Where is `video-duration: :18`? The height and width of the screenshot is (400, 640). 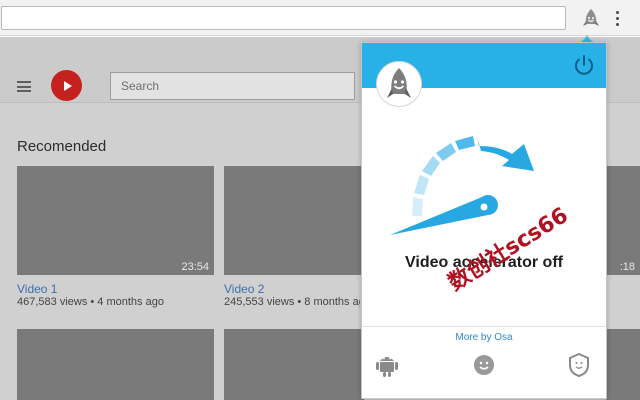 video-duration: :18 is located at coordinates (627, 267).